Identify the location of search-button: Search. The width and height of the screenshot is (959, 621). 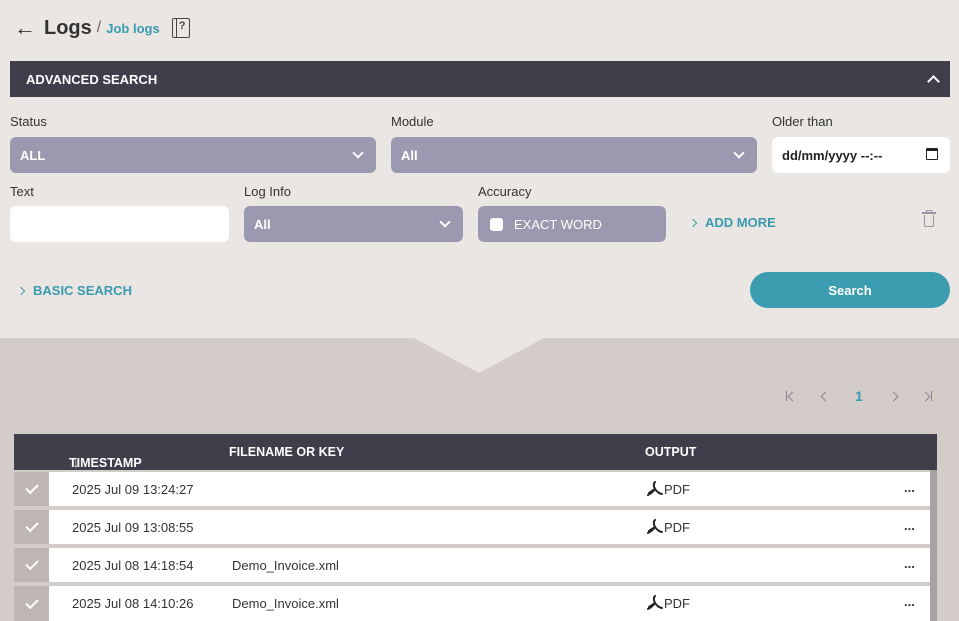
(850, 290).